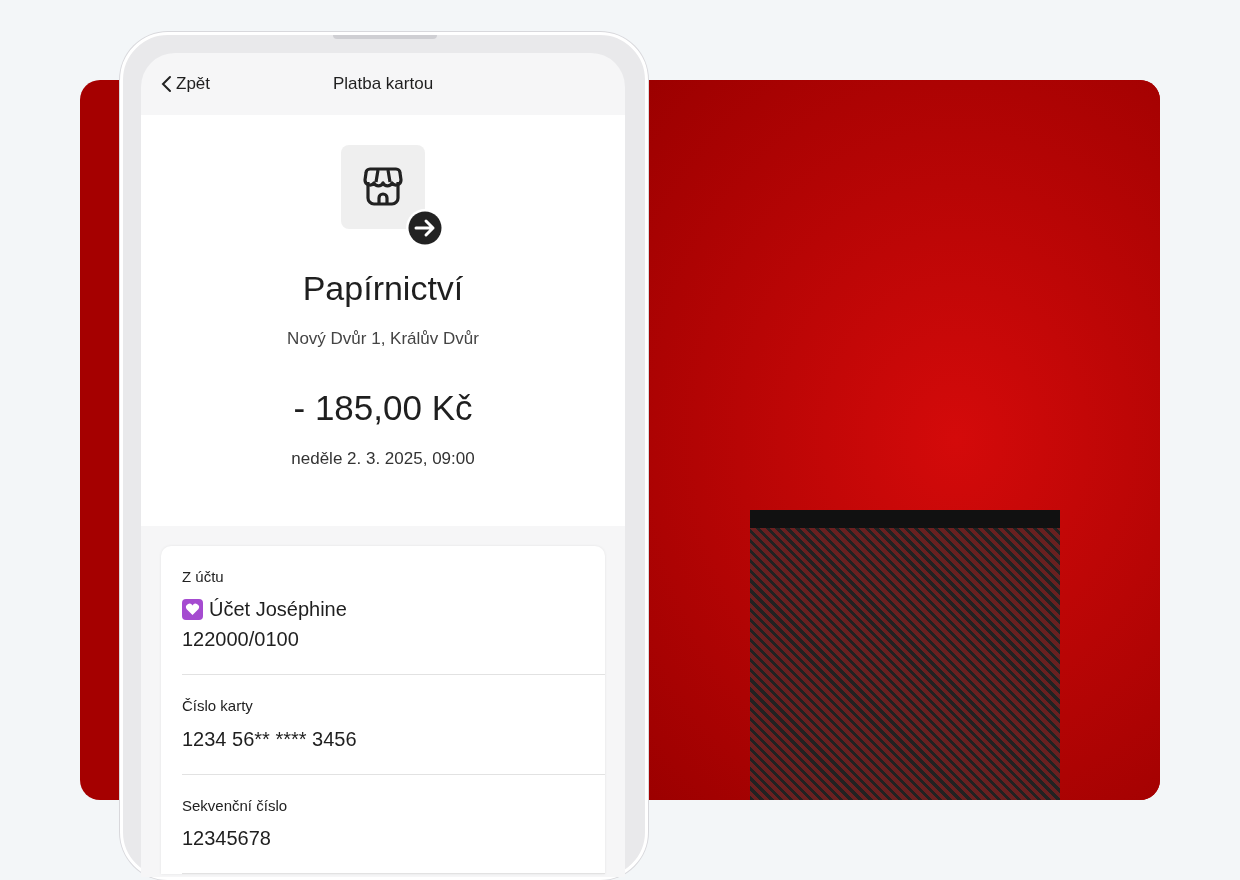 This screenshot has width=1240, height=880. Describe the element at coordinates (425, 228) in the screenshot. I see `arrow-right-icon` at that location.